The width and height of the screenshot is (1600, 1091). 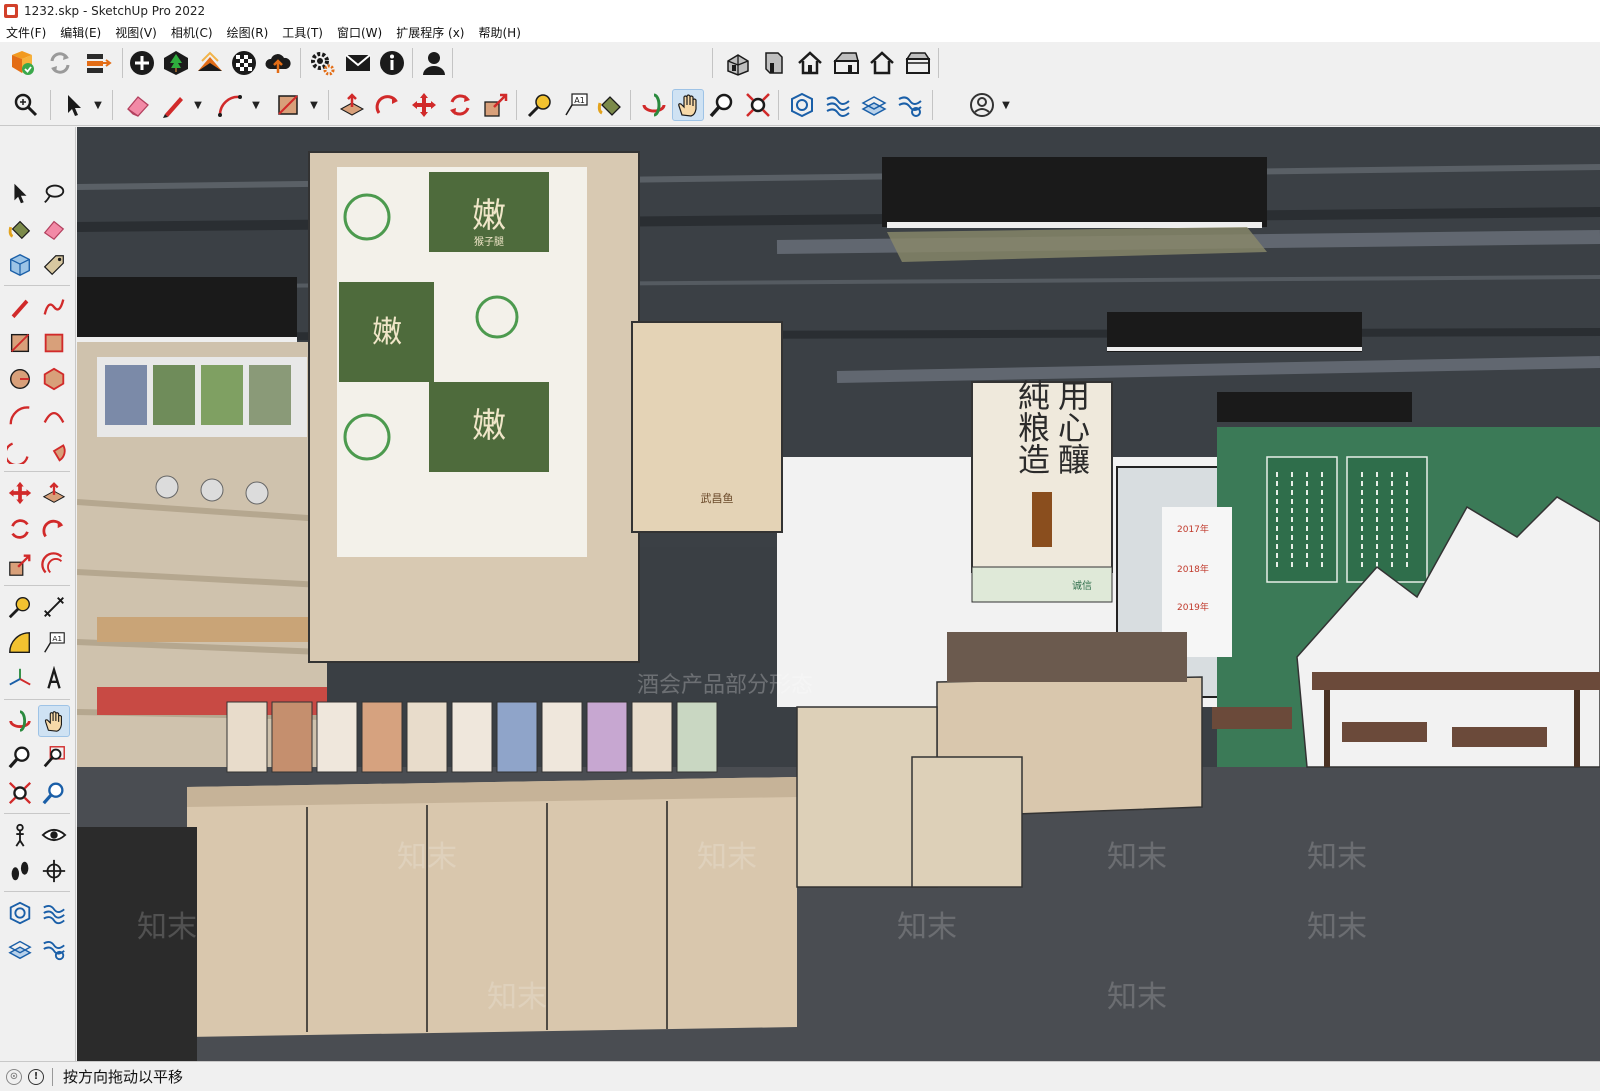 What do you see at coordinates (54, 565) in the screenshot?
I see `offset-icon` at bounding box center [54, 565].